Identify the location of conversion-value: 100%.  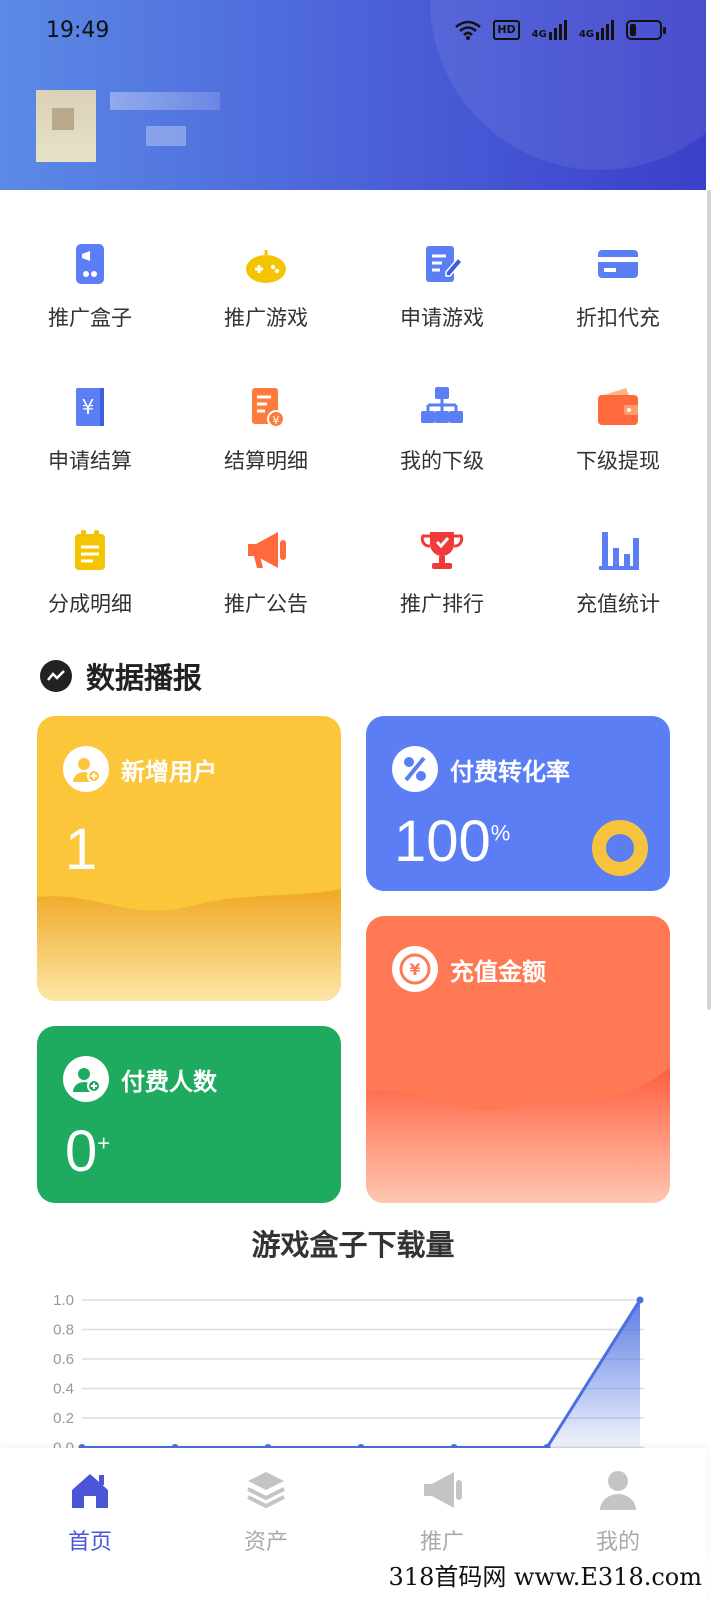
(452, 841).